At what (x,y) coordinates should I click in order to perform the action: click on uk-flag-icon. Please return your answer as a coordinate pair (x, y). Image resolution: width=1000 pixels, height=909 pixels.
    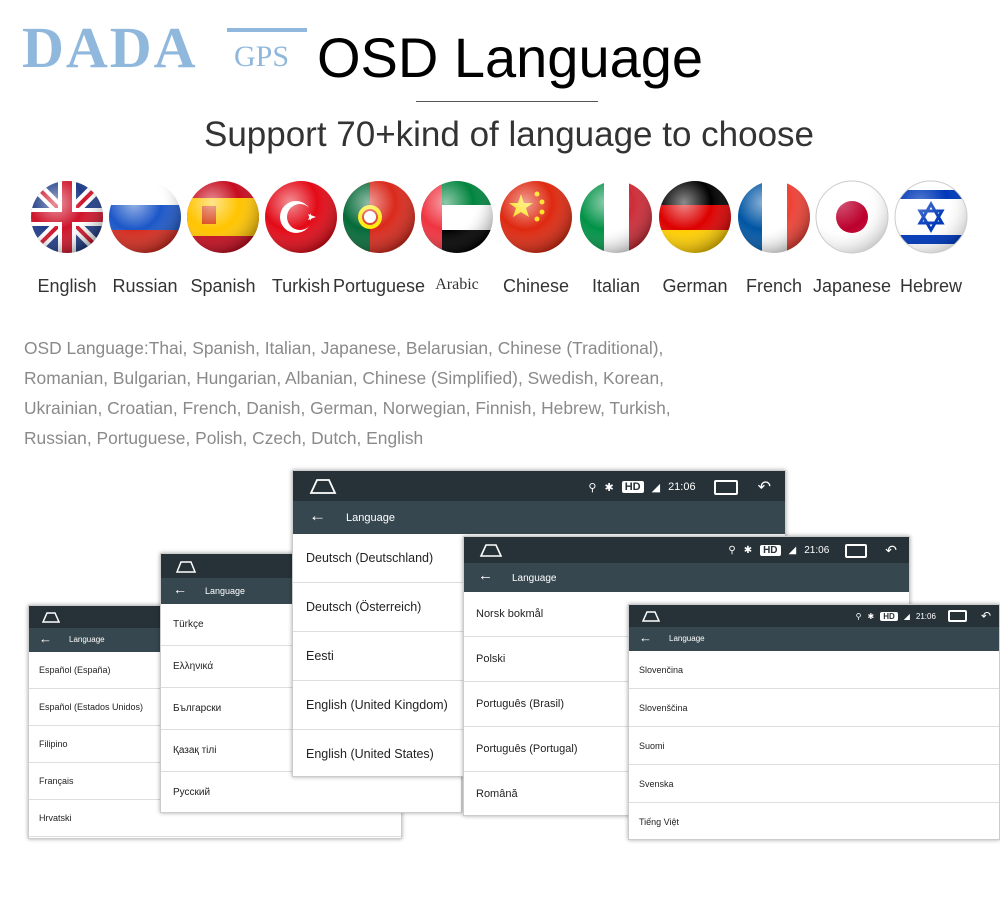
    Looking at the image, I should click on (67, 217).